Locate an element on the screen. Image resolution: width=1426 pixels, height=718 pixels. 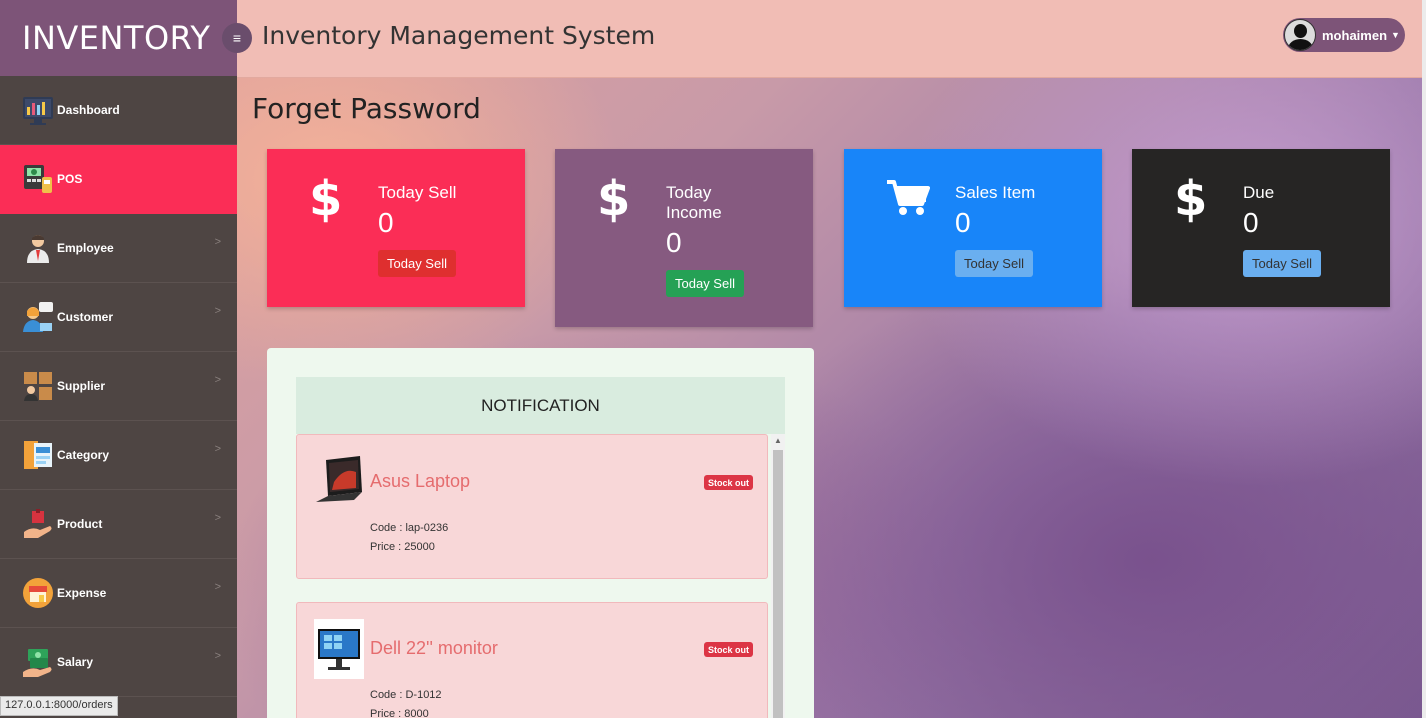
scrollbar: ▲ is located at coordinates (778, 576).